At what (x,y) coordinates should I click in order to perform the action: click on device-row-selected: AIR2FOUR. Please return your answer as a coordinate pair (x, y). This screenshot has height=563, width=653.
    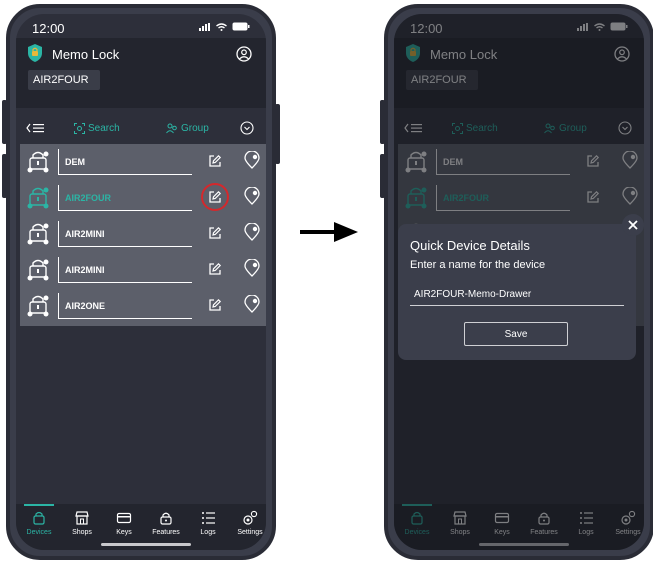
    Looking at the image, I should click on (143, 198).